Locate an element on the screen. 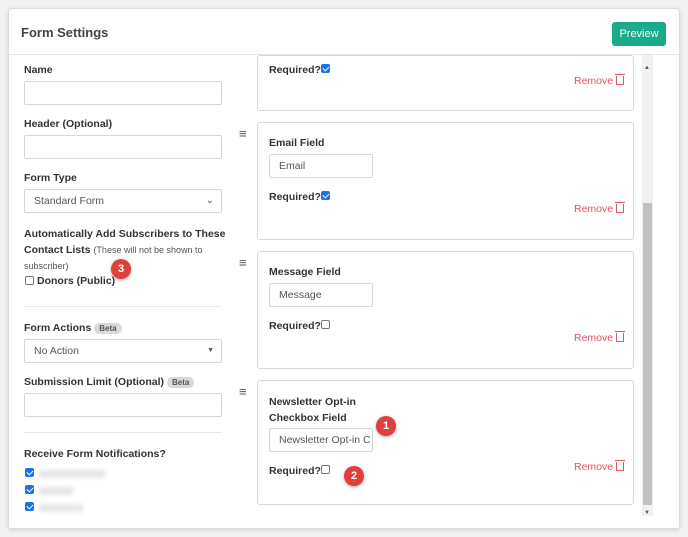  preview-button: Preview is located at coordinates (639, 34).